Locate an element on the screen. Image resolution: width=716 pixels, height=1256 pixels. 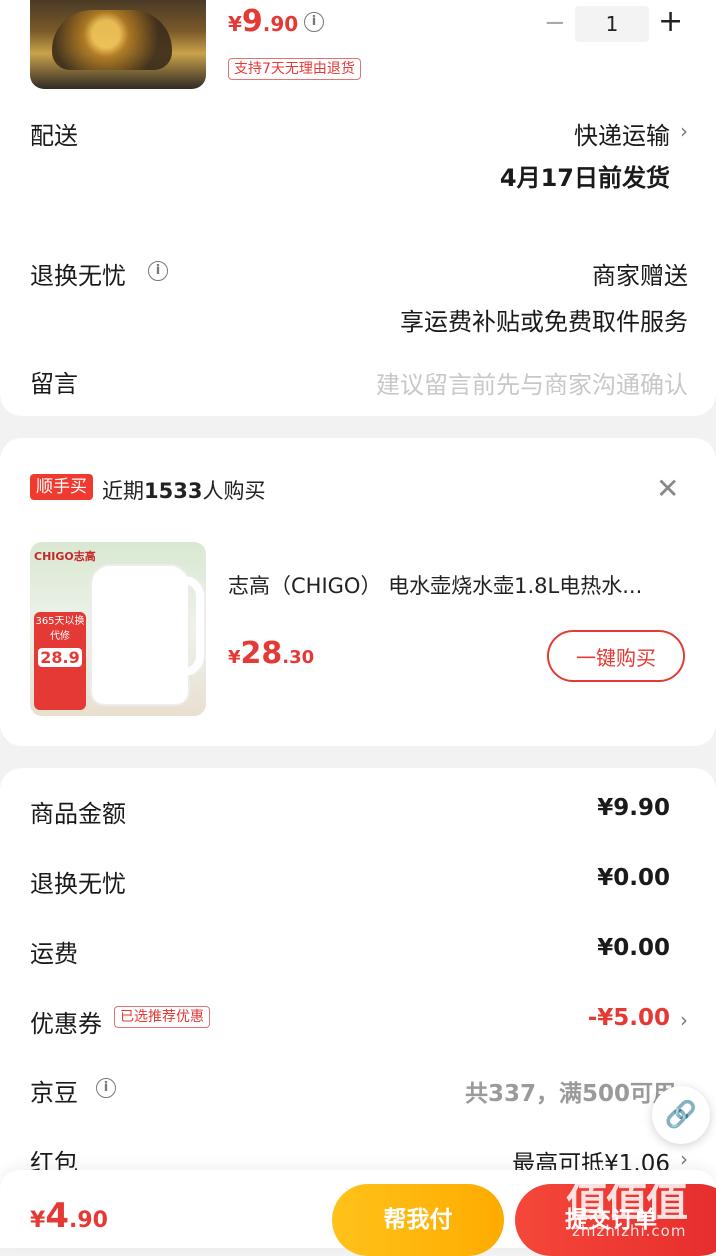
jd-beans-info-icon: i is located at coordinates (106, 1088).